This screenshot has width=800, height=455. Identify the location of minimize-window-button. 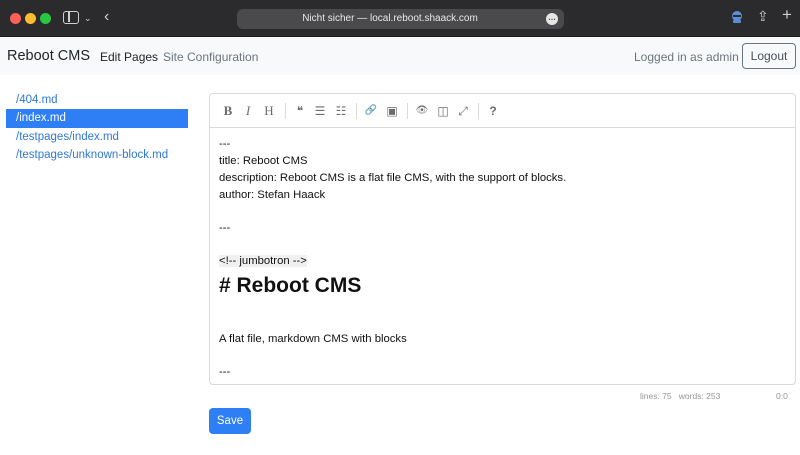
(30, 18).